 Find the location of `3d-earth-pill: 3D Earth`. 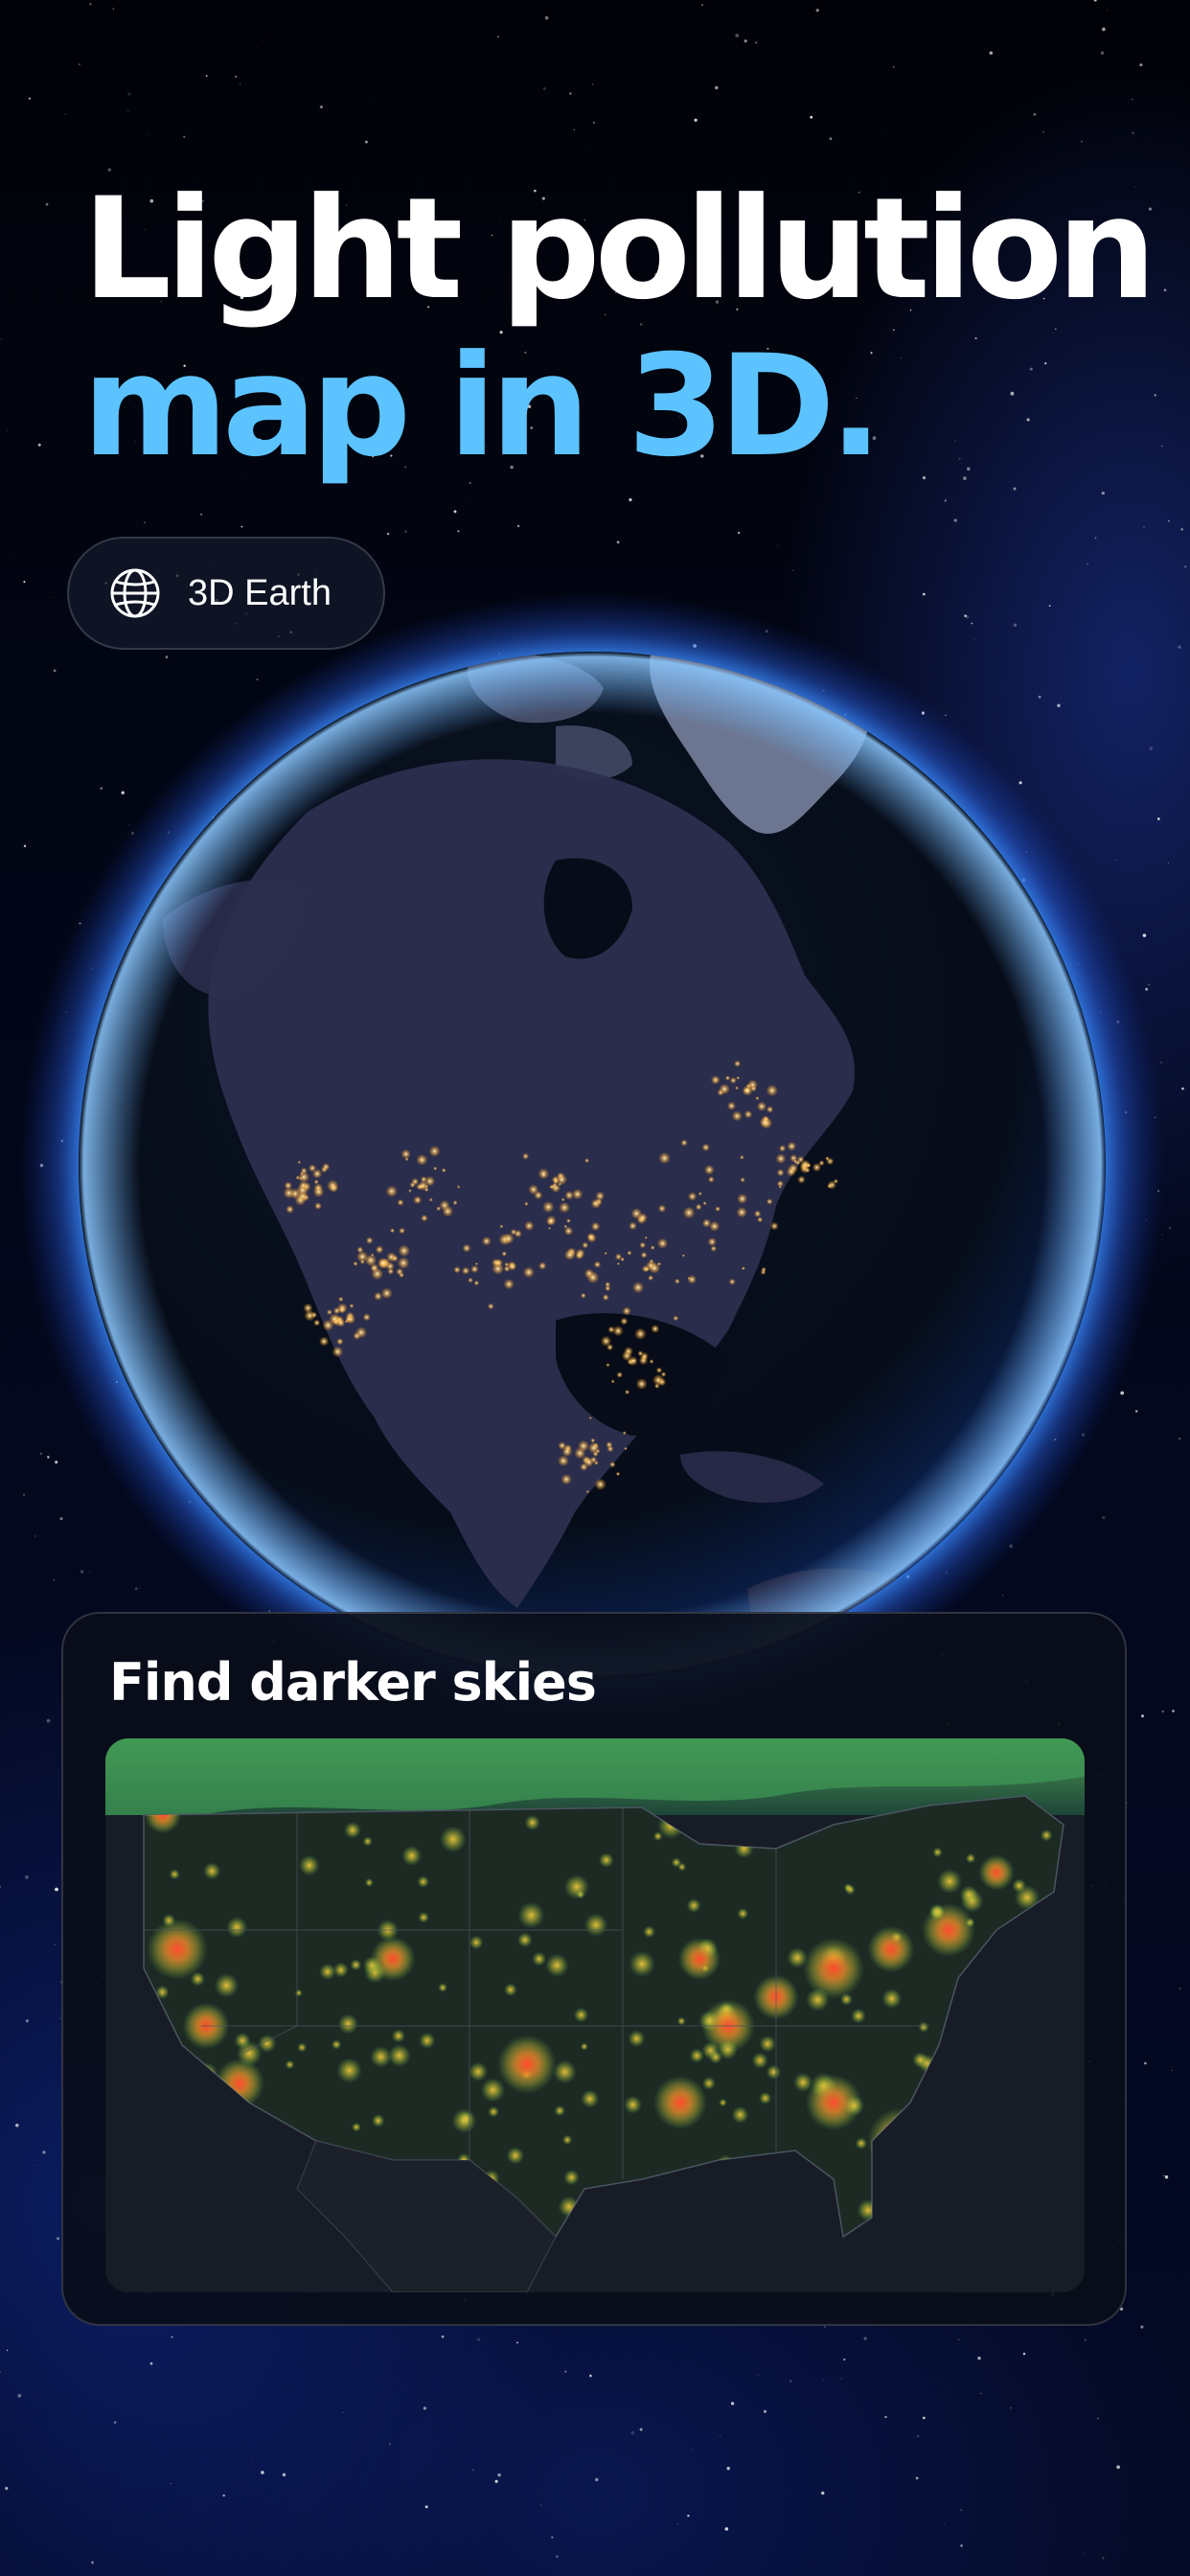

3d-earth-pill: 3D Earth is located at coordinates (226, 594).